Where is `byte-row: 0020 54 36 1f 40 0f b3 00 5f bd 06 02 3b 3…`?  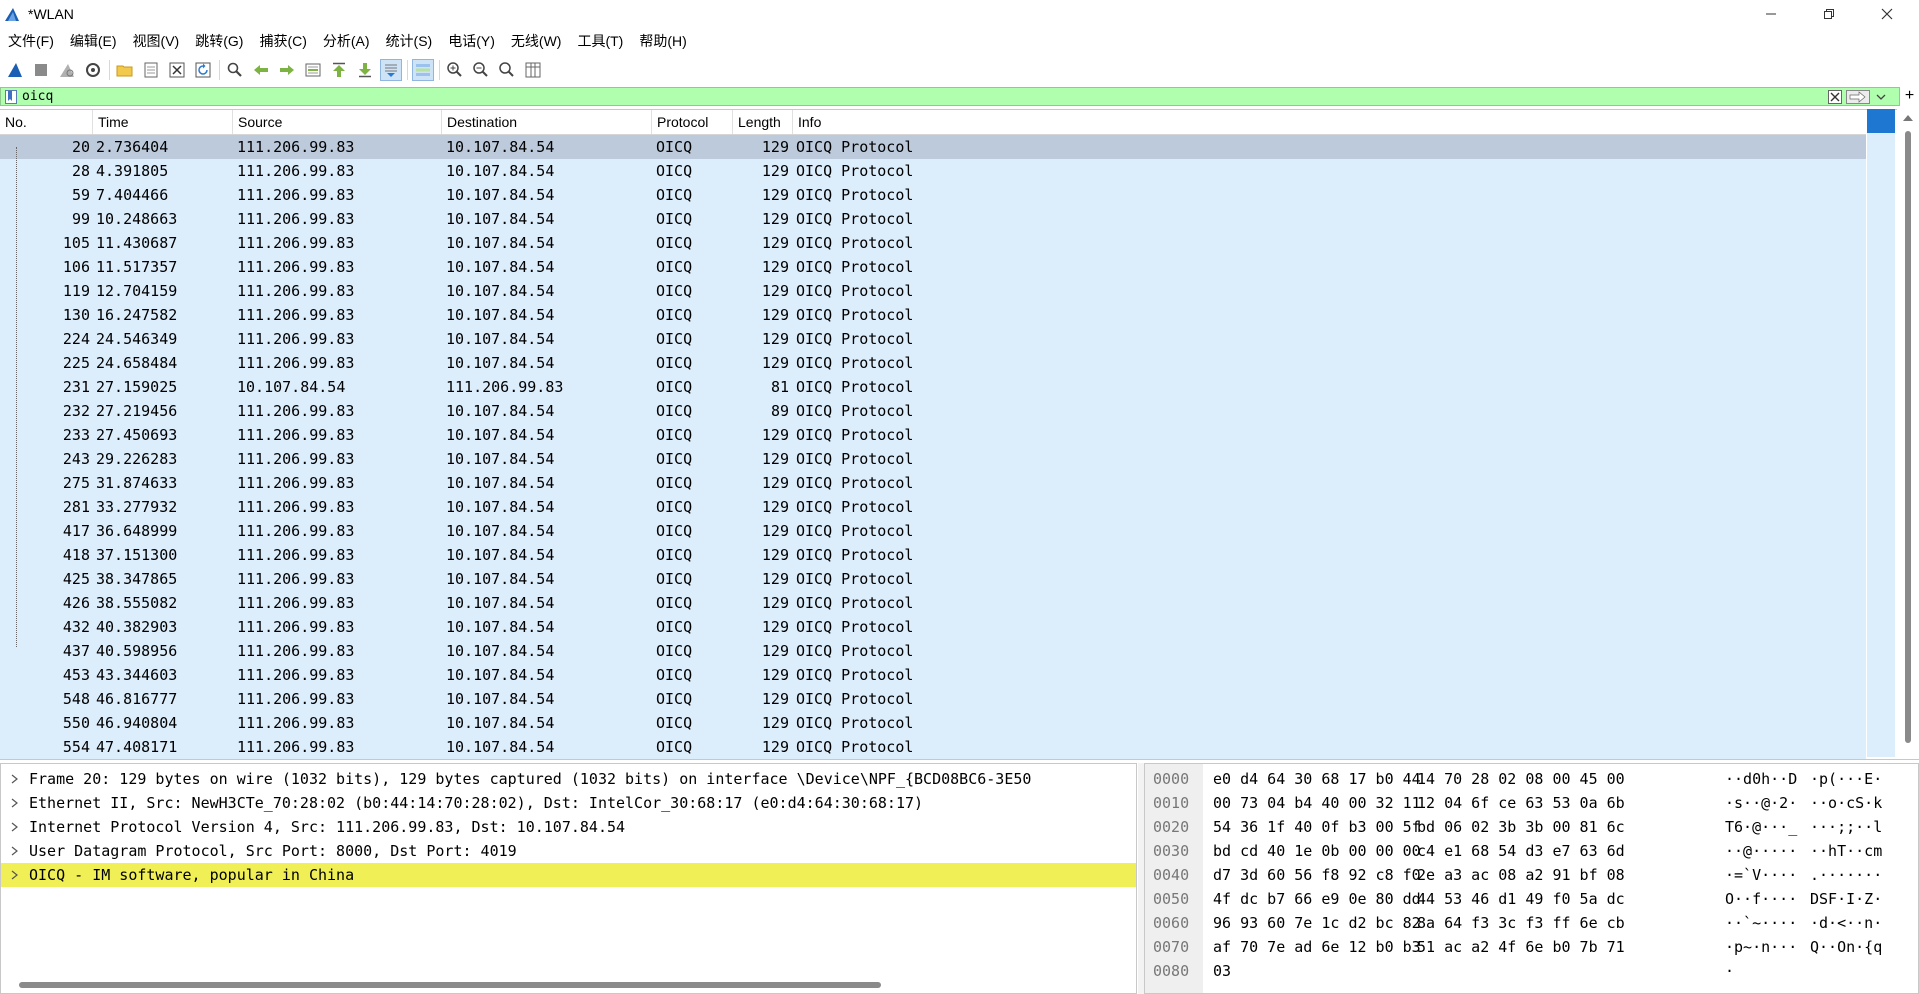
byte-row: 0020 54 36 1f 40 0f b3 00 5f bd 06 02 3b 3… is located at coordinates (1530, 827).